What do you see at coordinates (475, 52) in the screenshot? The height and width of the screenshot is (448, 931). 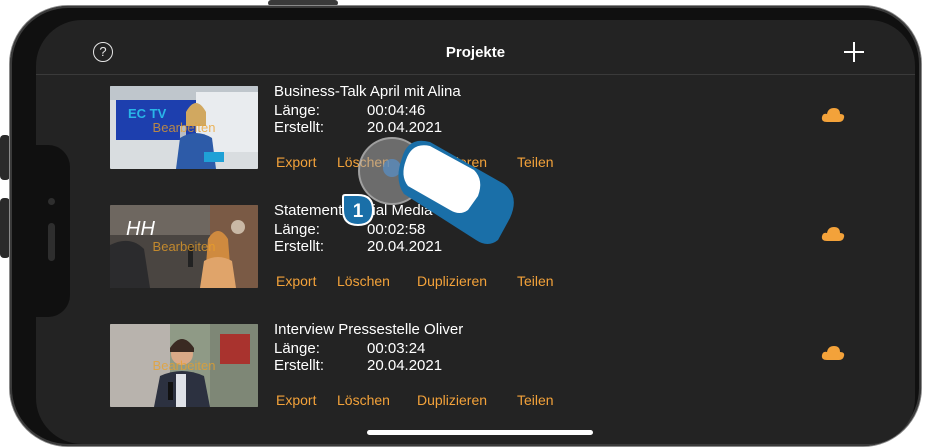 I see `page-title: Projekte` at bounding box center [475, 52].